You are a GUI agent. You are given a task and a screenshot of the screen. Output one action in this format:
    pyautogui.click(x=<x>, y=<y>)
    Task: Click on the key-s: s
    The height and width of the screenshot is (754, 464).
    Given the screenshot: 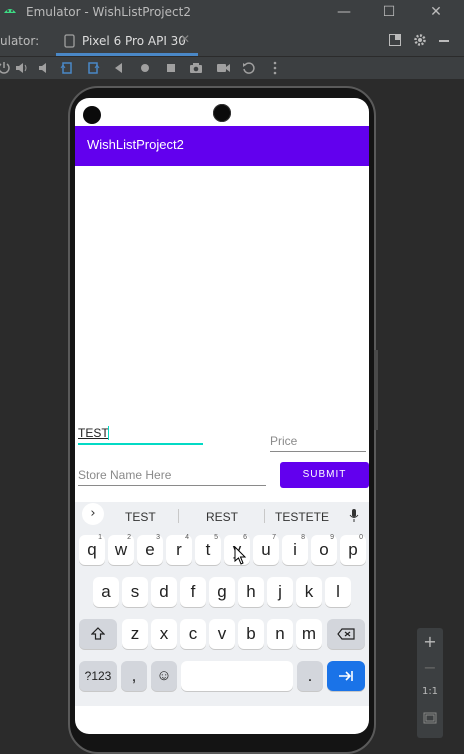 What is the action you would take?
    pyautogui.click(x=135, y=592)
    